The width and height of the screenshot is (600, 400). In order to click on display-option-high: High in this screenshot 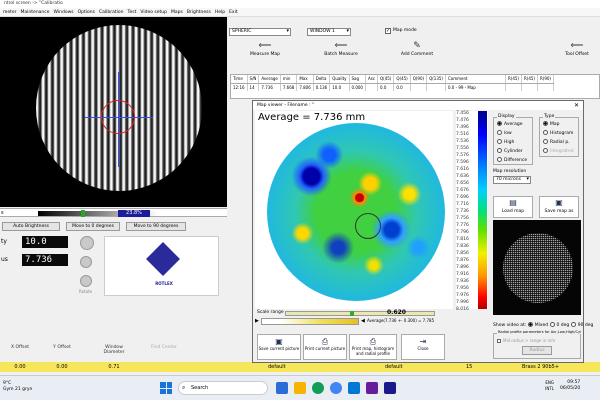, I will do `click(505, 142)`.